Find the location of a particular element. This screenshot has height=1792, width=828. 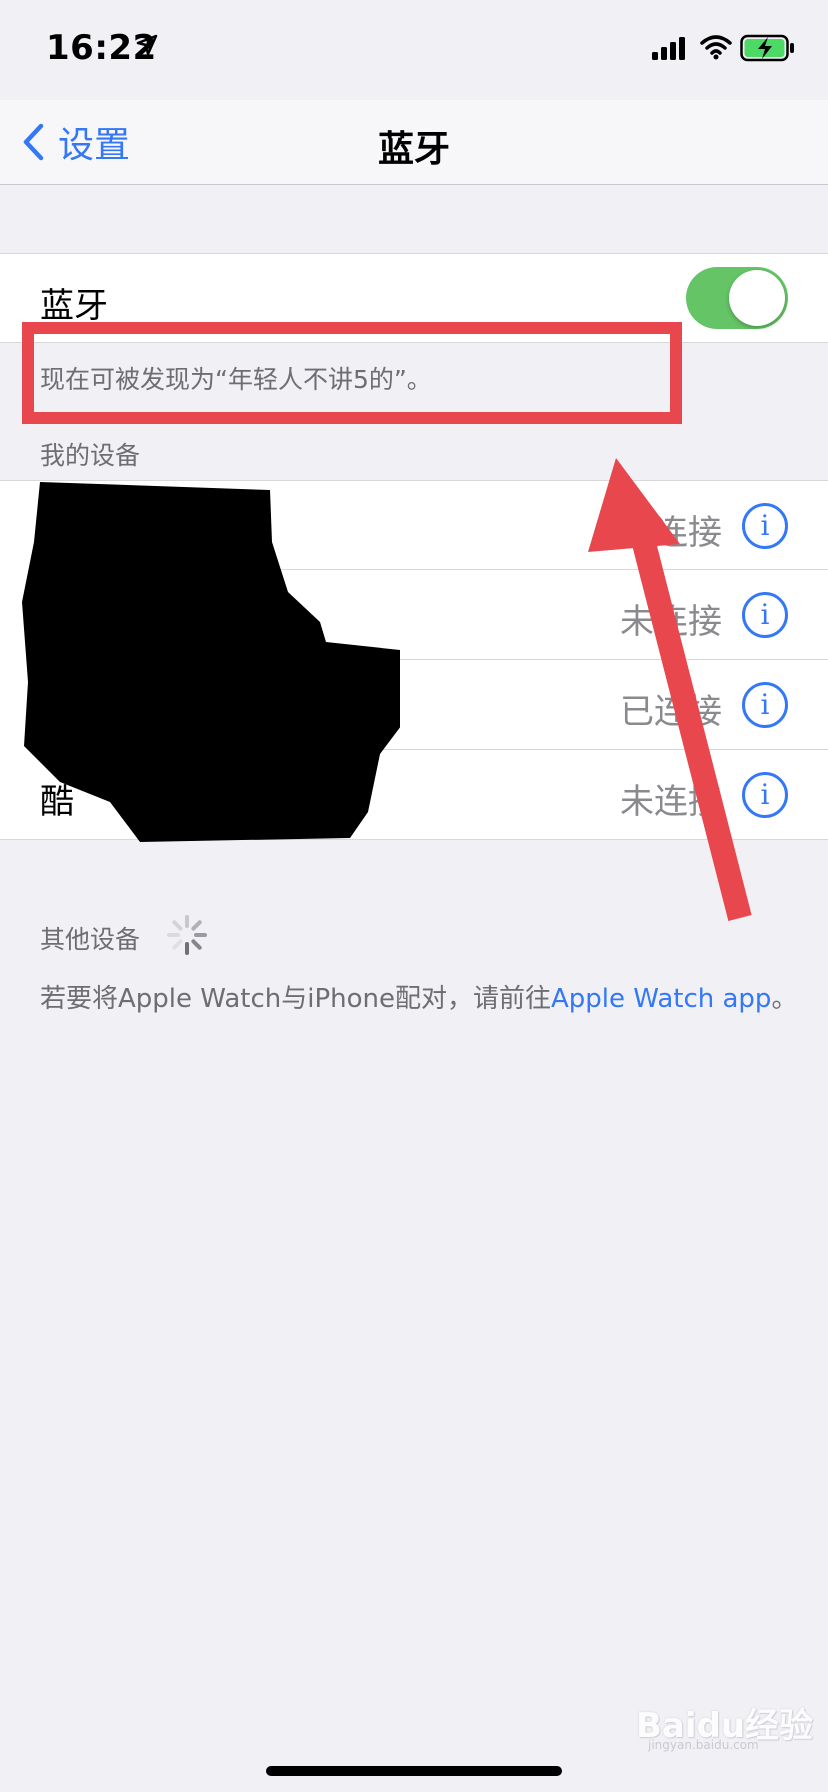

bluetooth-label: 蓝牙 is located at coordinates (74, 306).